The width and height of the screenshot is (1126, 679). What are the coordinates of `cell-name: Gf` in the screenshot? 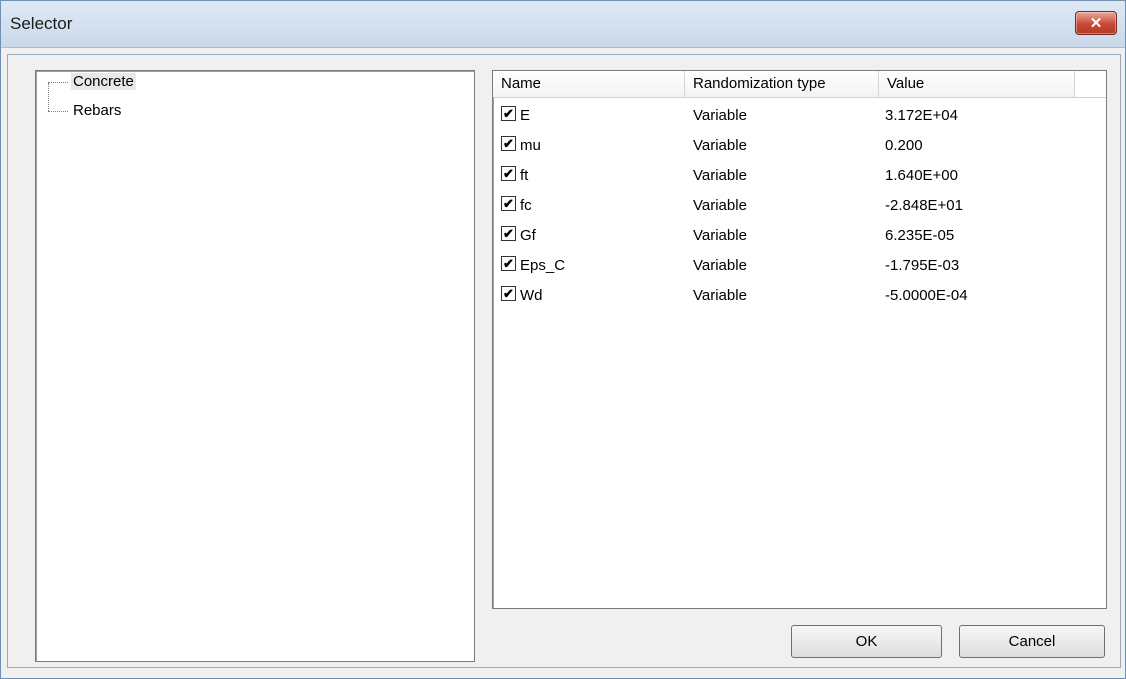 It's located at (528, 235).